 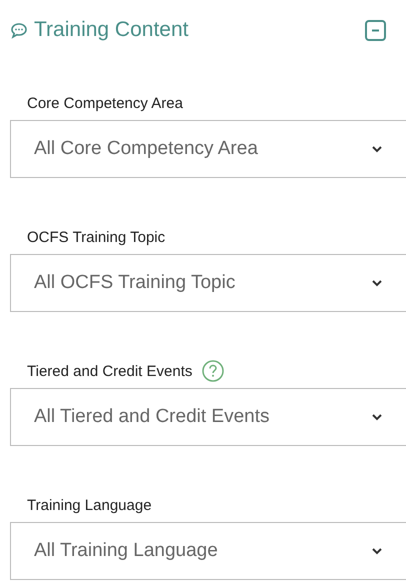 I want to click on field-label: Tiered and Credit Events, so click(x=109, y=371).